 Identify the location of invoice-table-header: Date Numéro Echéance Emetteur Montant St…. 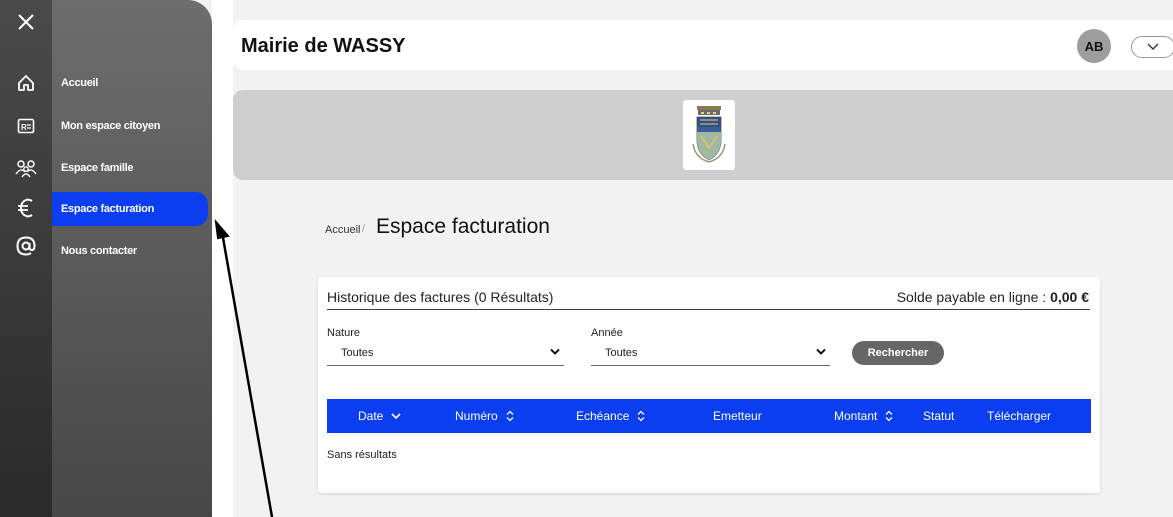
(709, 416).